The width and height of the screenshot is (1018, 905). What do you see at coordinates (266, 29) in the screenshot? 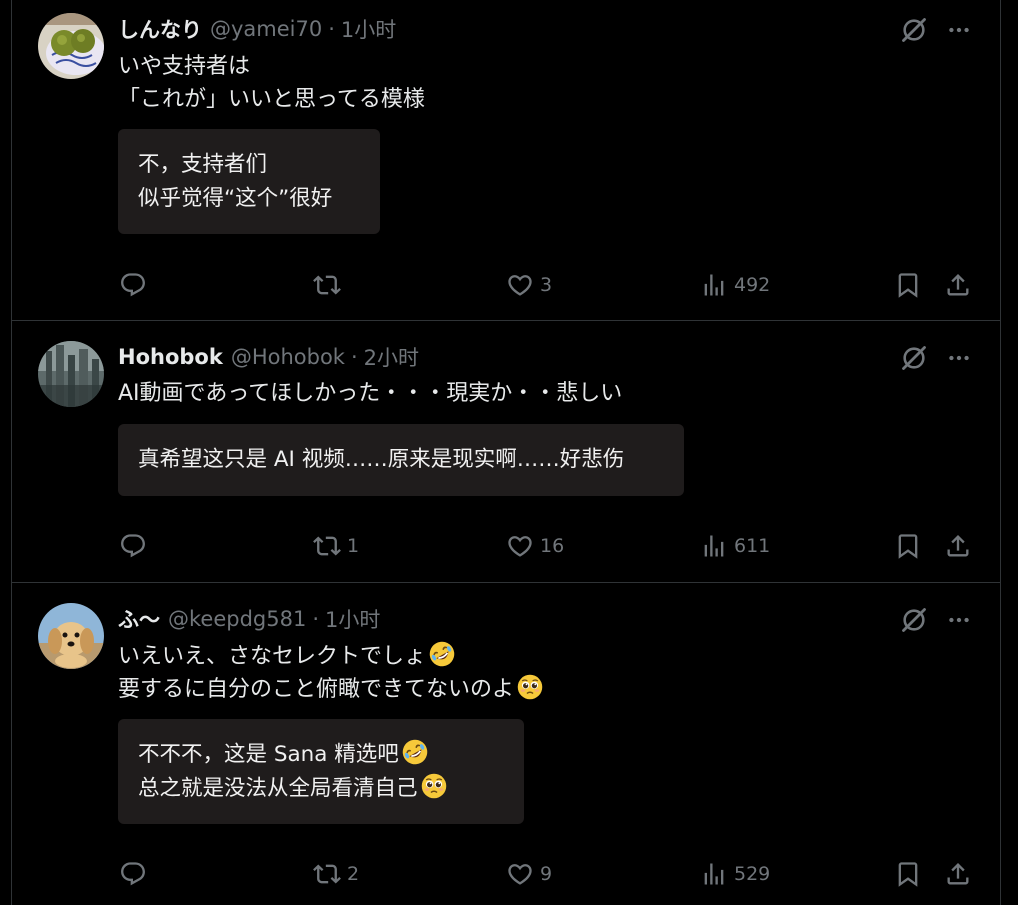
I see `user-handle: @yamei70` at bounding box center [266, 29].